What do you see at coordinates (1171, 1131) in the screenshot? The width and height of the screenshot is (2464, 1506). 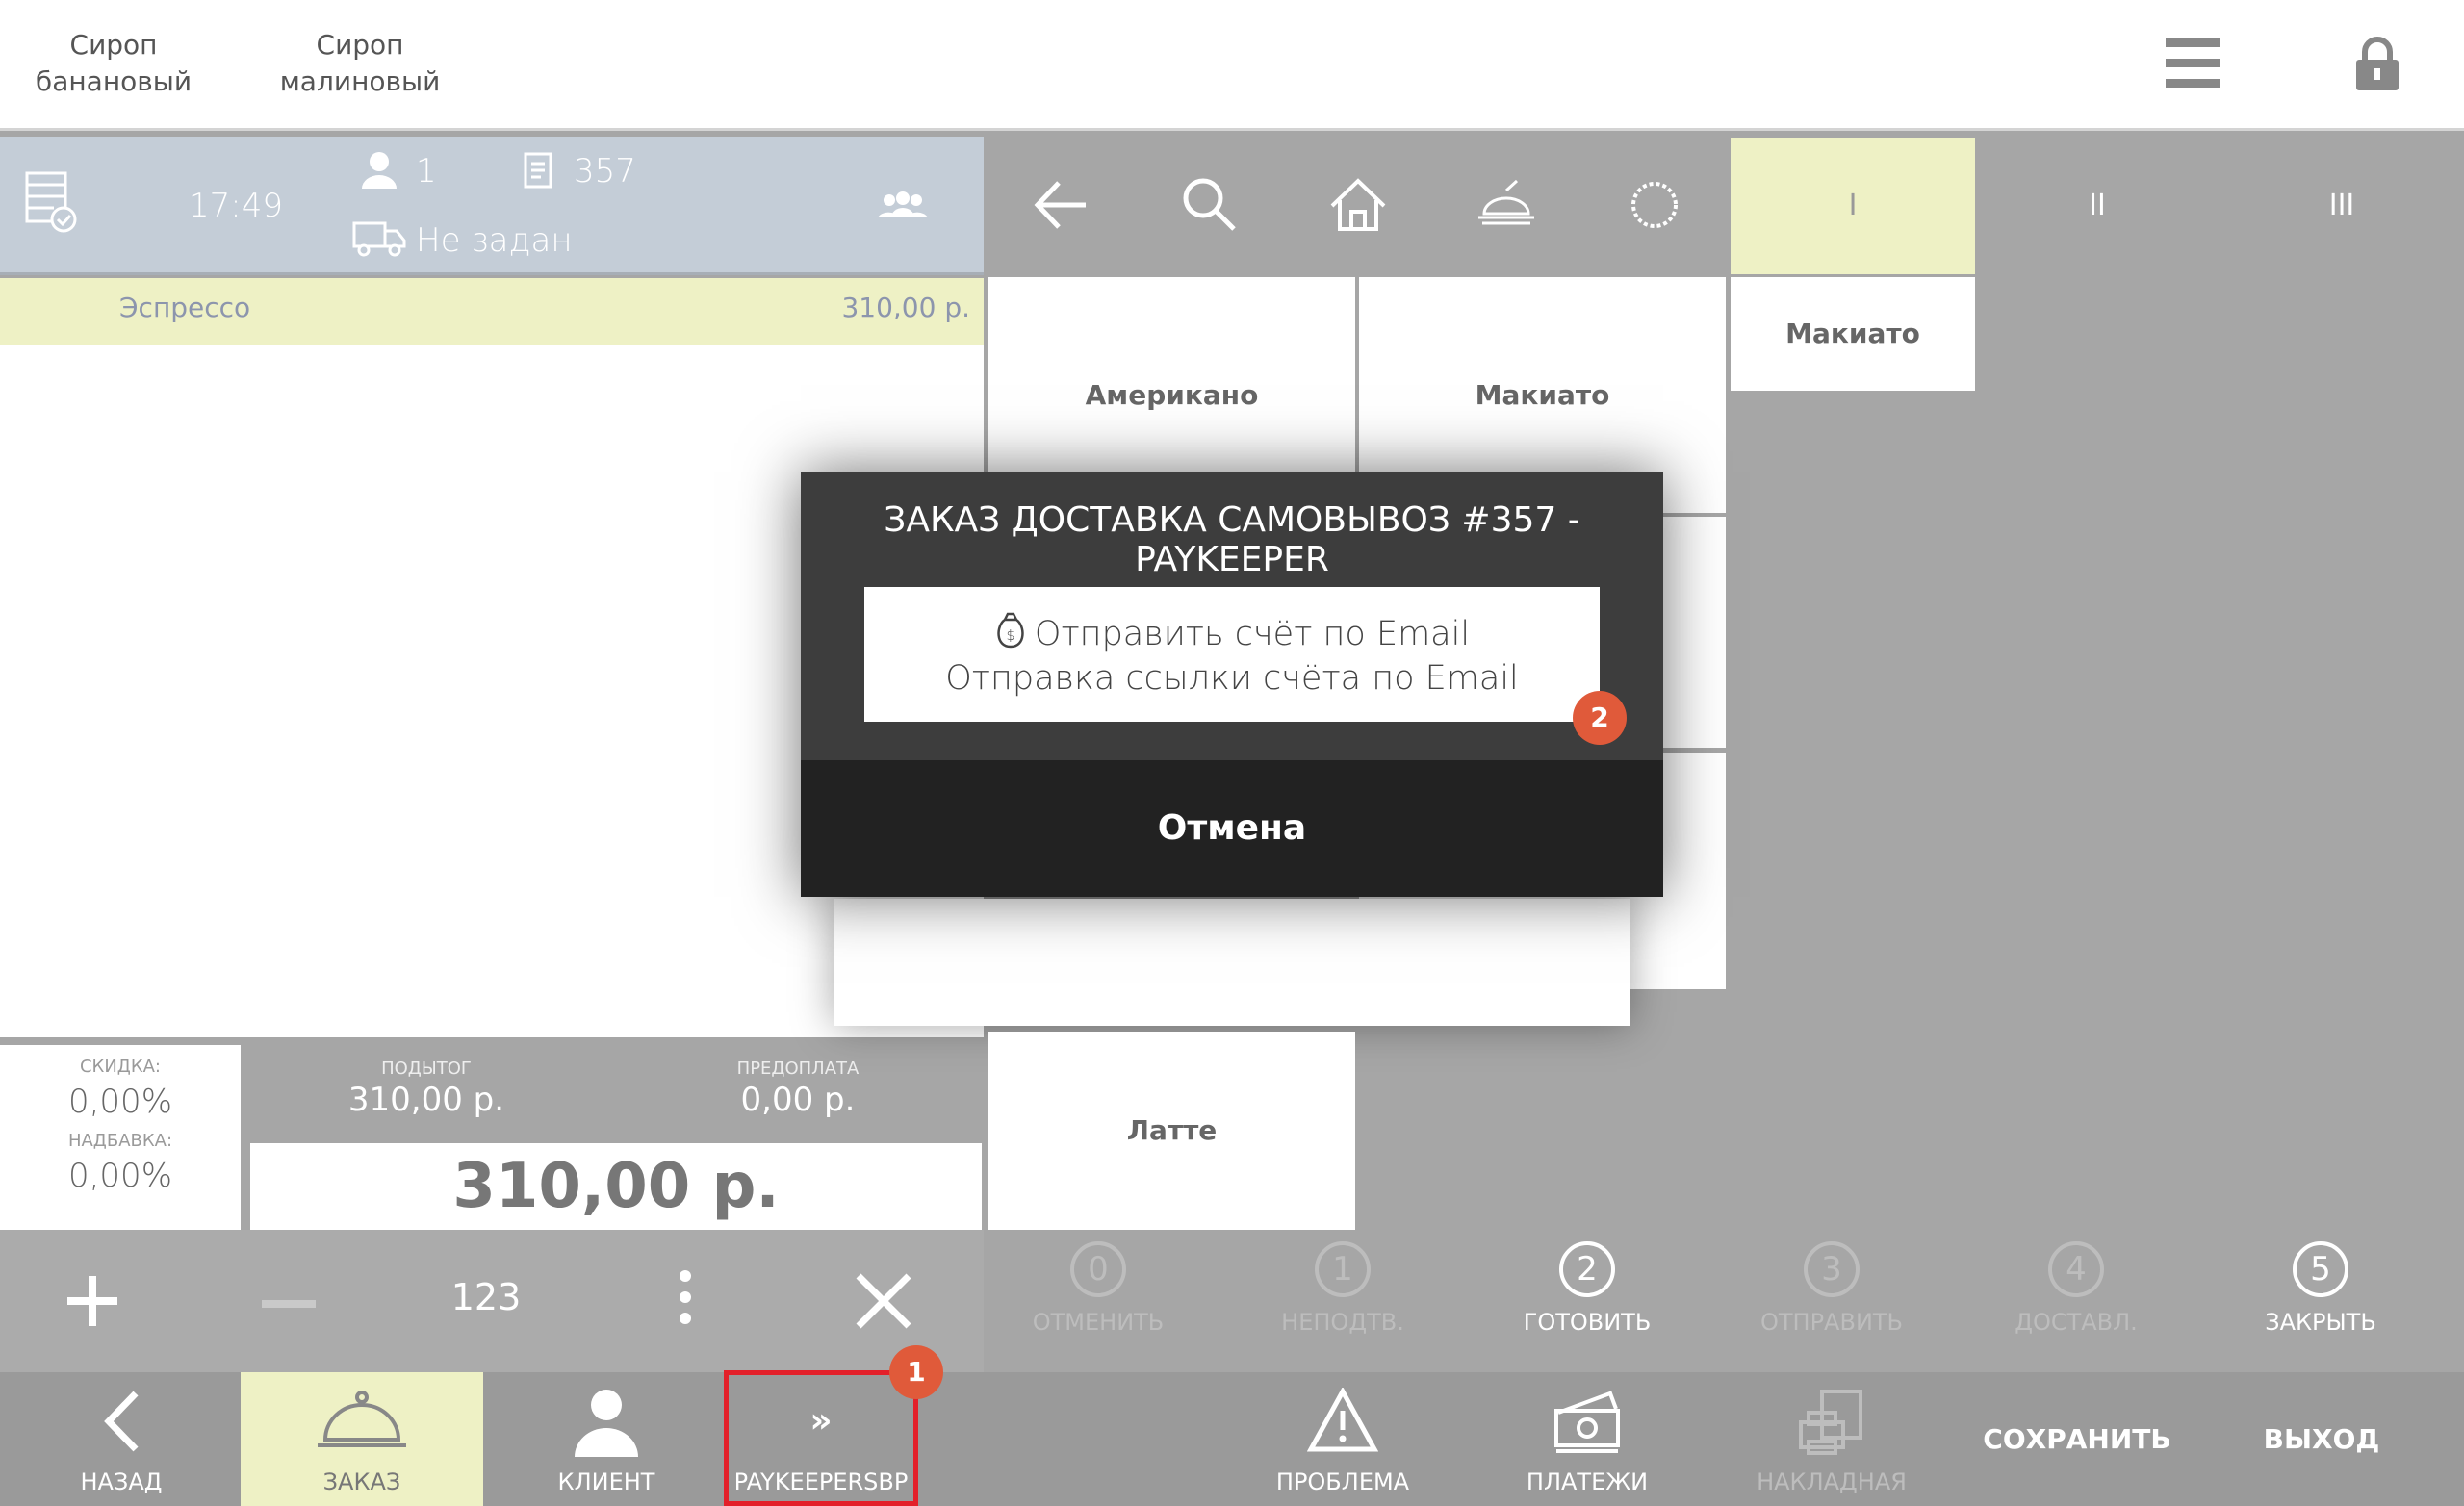 I see `menu-tile-latte: Латте` at bounding box center [1171, 1131].